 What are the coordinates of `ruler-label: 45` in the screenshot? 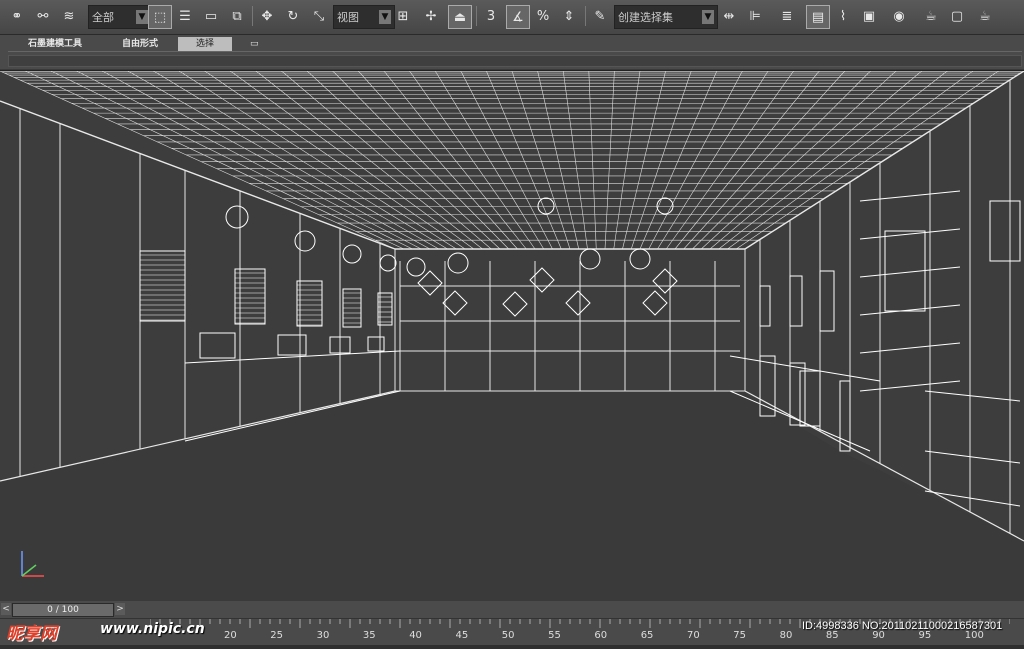 It's located at (462, 635).